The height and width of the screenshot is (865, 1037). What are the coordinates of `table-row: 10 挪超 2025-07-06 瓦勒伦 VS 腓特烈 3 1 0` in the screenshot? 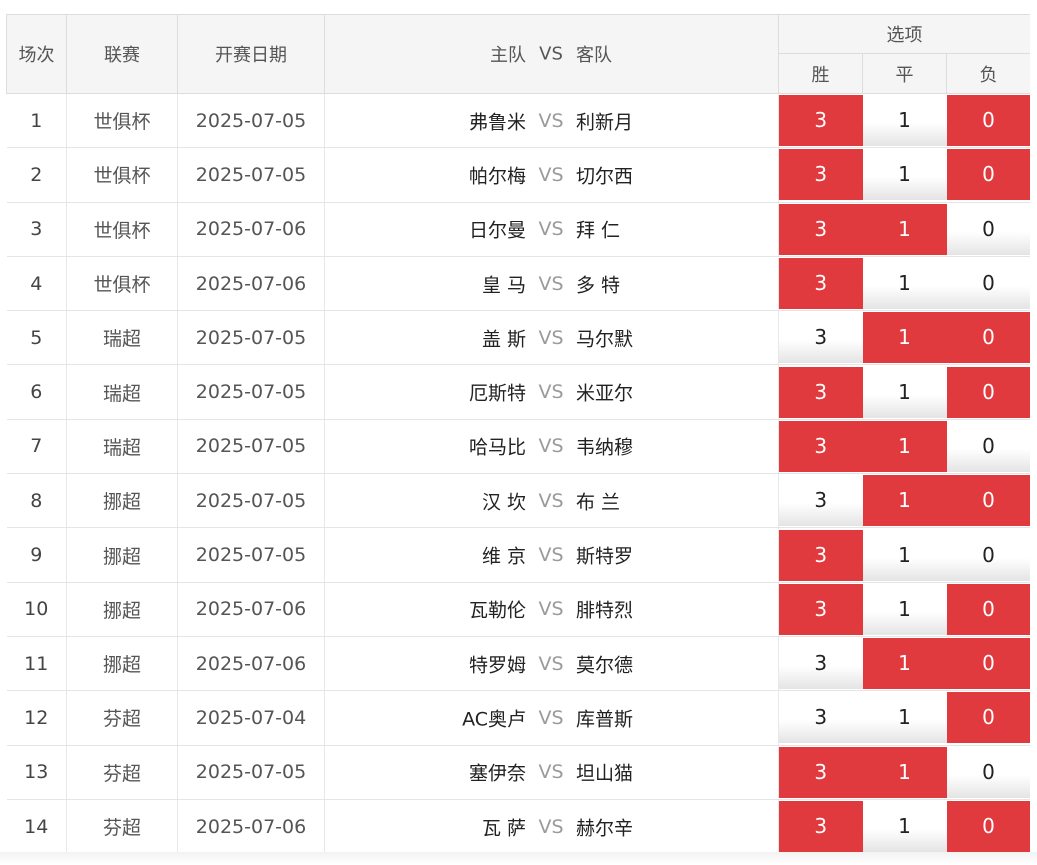 It's located at (521, 609).